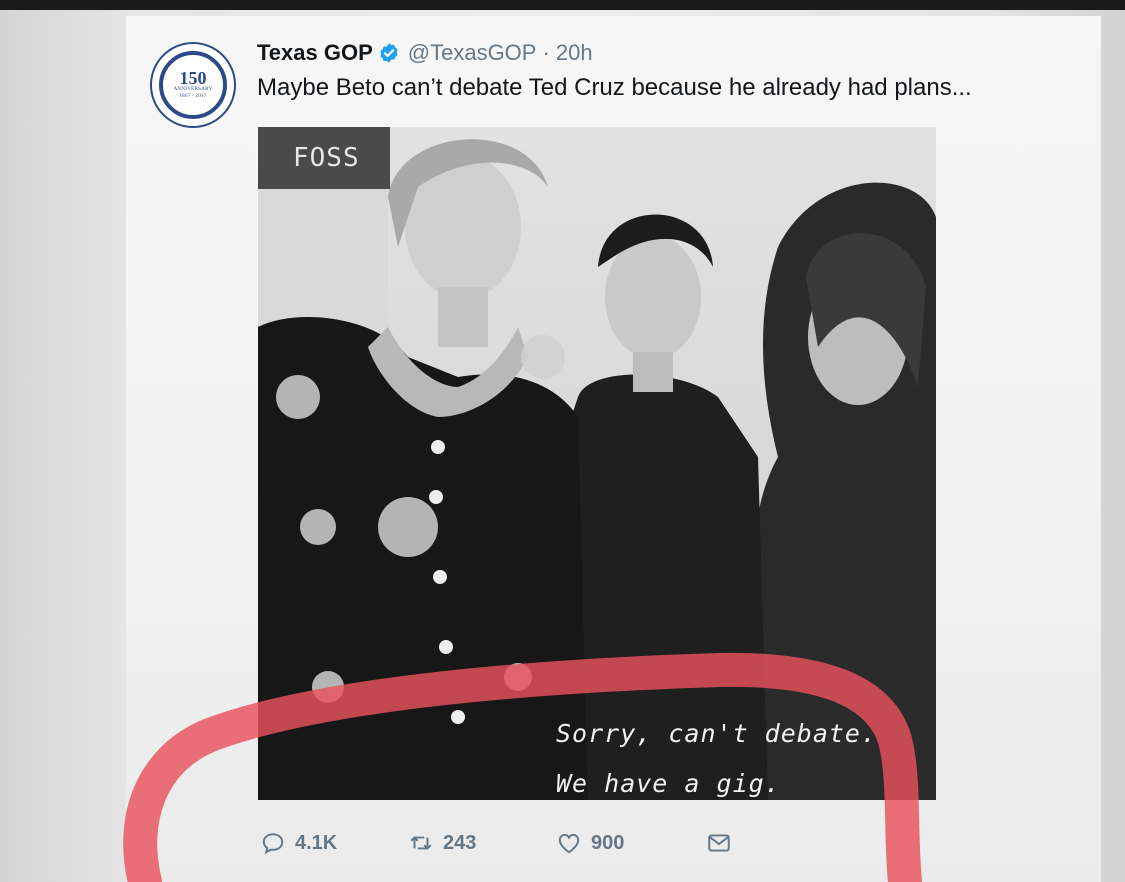 Image resolution: width=1125 pixels, height=882 pixels. Describe the element at coordinates (316, 842) in the screenshot. I see `reply-count: 4.1K` at that location.